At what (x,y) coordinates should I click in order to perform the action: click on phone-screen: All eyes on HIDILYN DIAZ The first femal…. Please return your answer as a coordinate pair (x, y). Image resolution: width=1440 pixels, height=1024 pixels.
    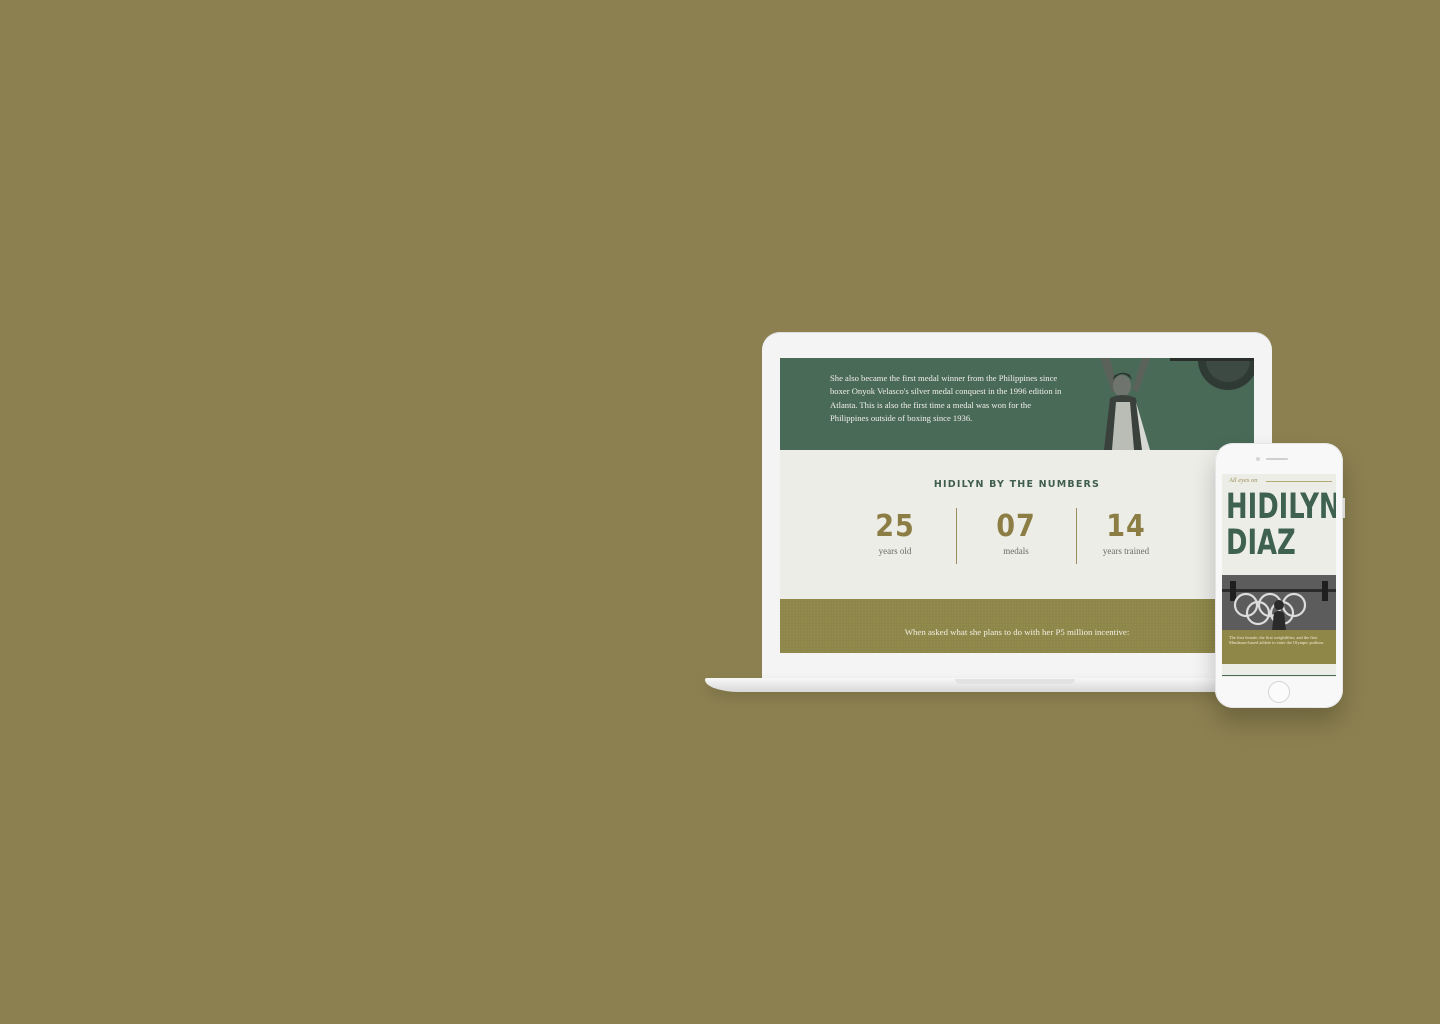
    Looking at the image, I should click on (1279, 575).